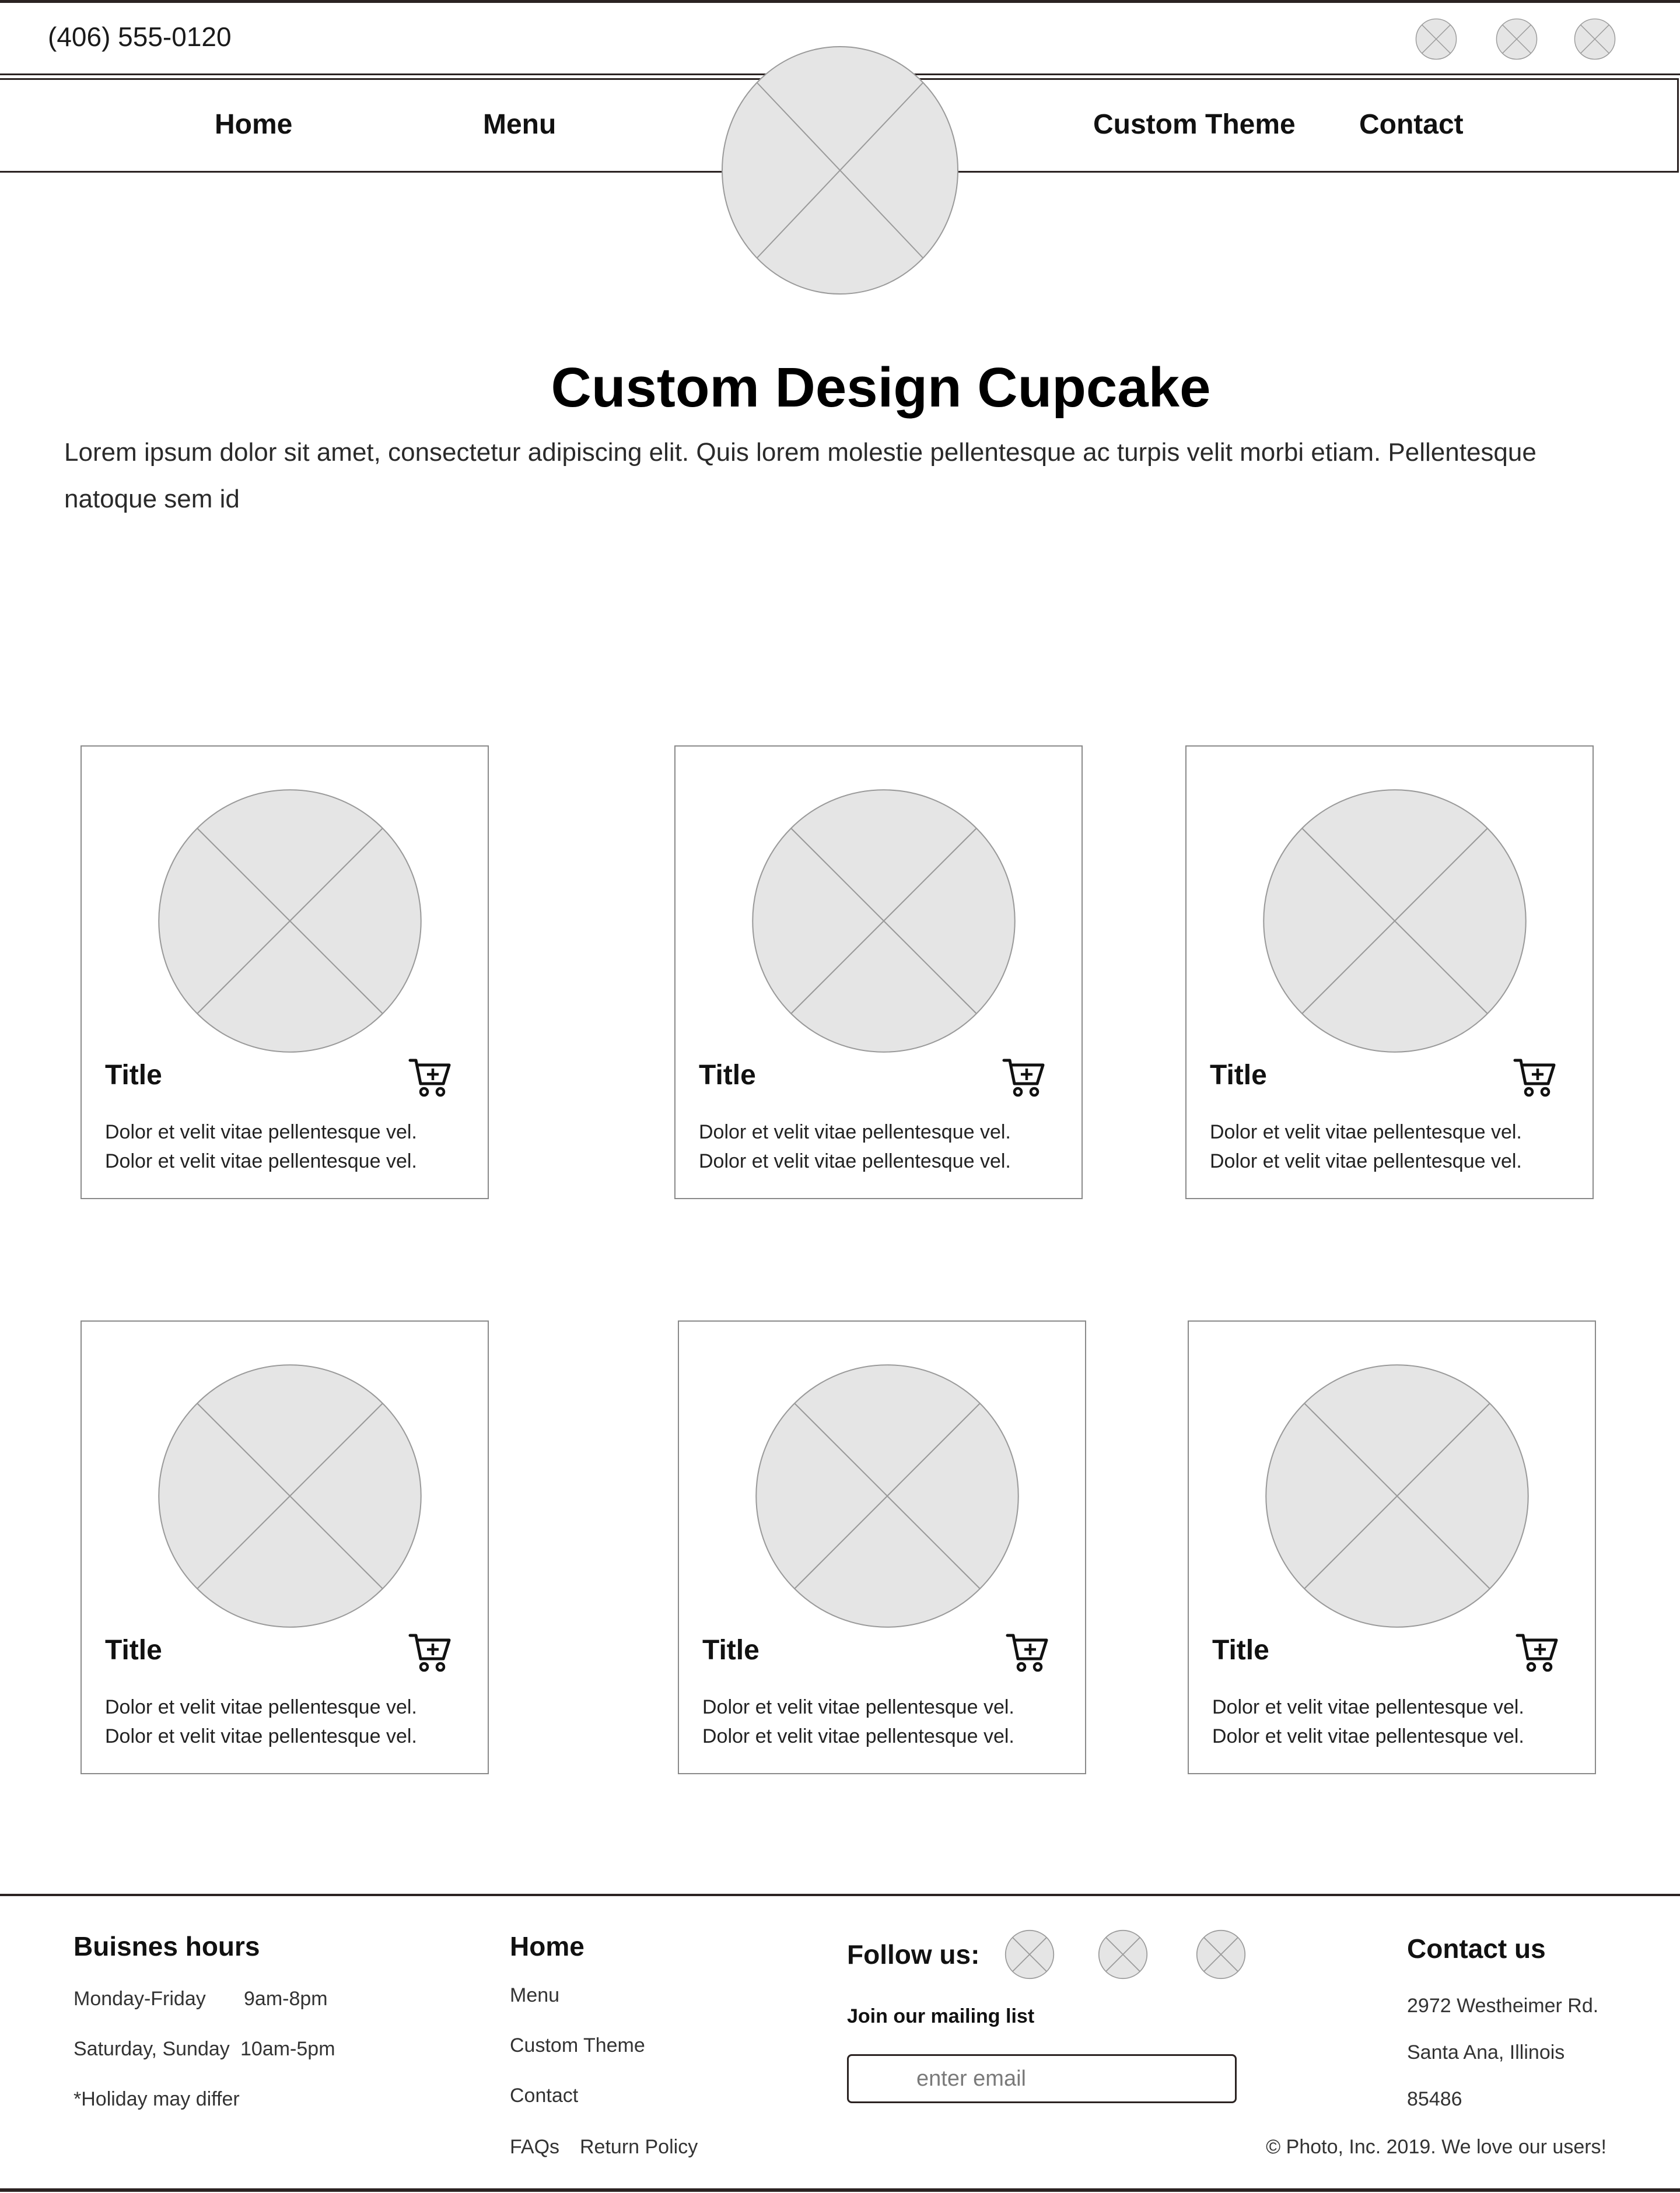 Image resolution: width=1680 pixels, height=2193 pixels. I want to click on contact-us-heading: Contact us, so click(1476, 1949).